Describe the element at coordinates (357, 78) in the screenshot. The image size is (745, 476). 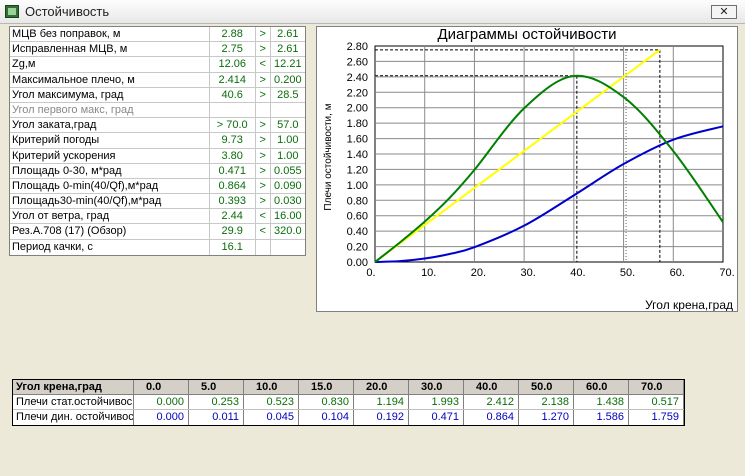
I see `y-tick-label: 2.40` at that location.